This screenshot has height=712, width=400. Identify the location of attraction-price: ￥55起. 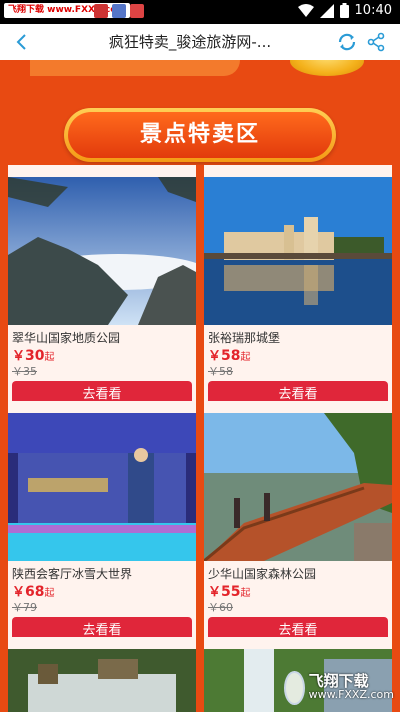
(229, 592).